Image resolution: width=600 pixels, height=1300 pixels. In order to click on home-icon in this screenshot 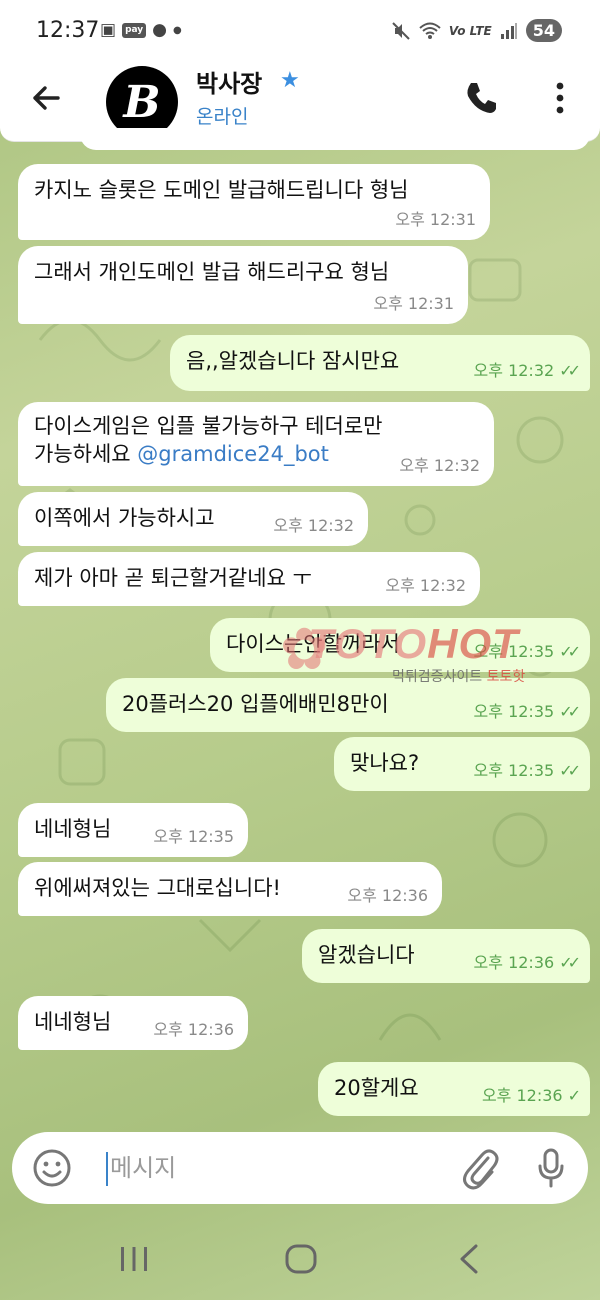, I will do `click(301, 1259)`.